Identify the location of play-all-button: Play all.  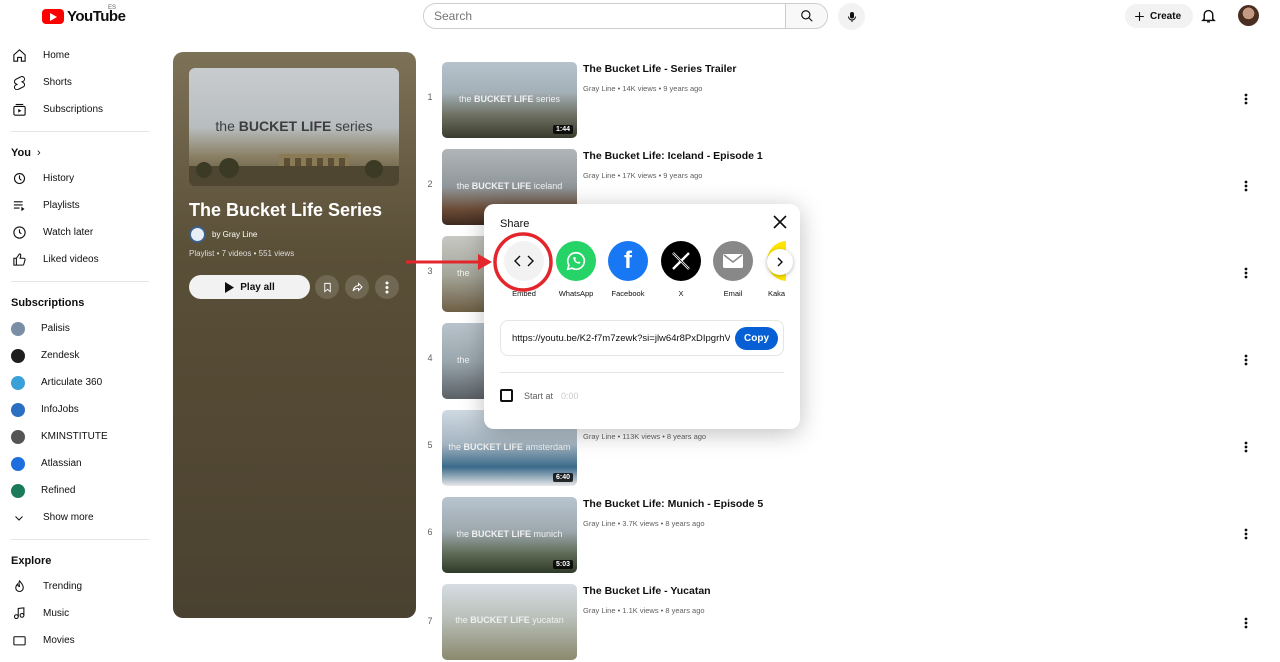
(249, 287).